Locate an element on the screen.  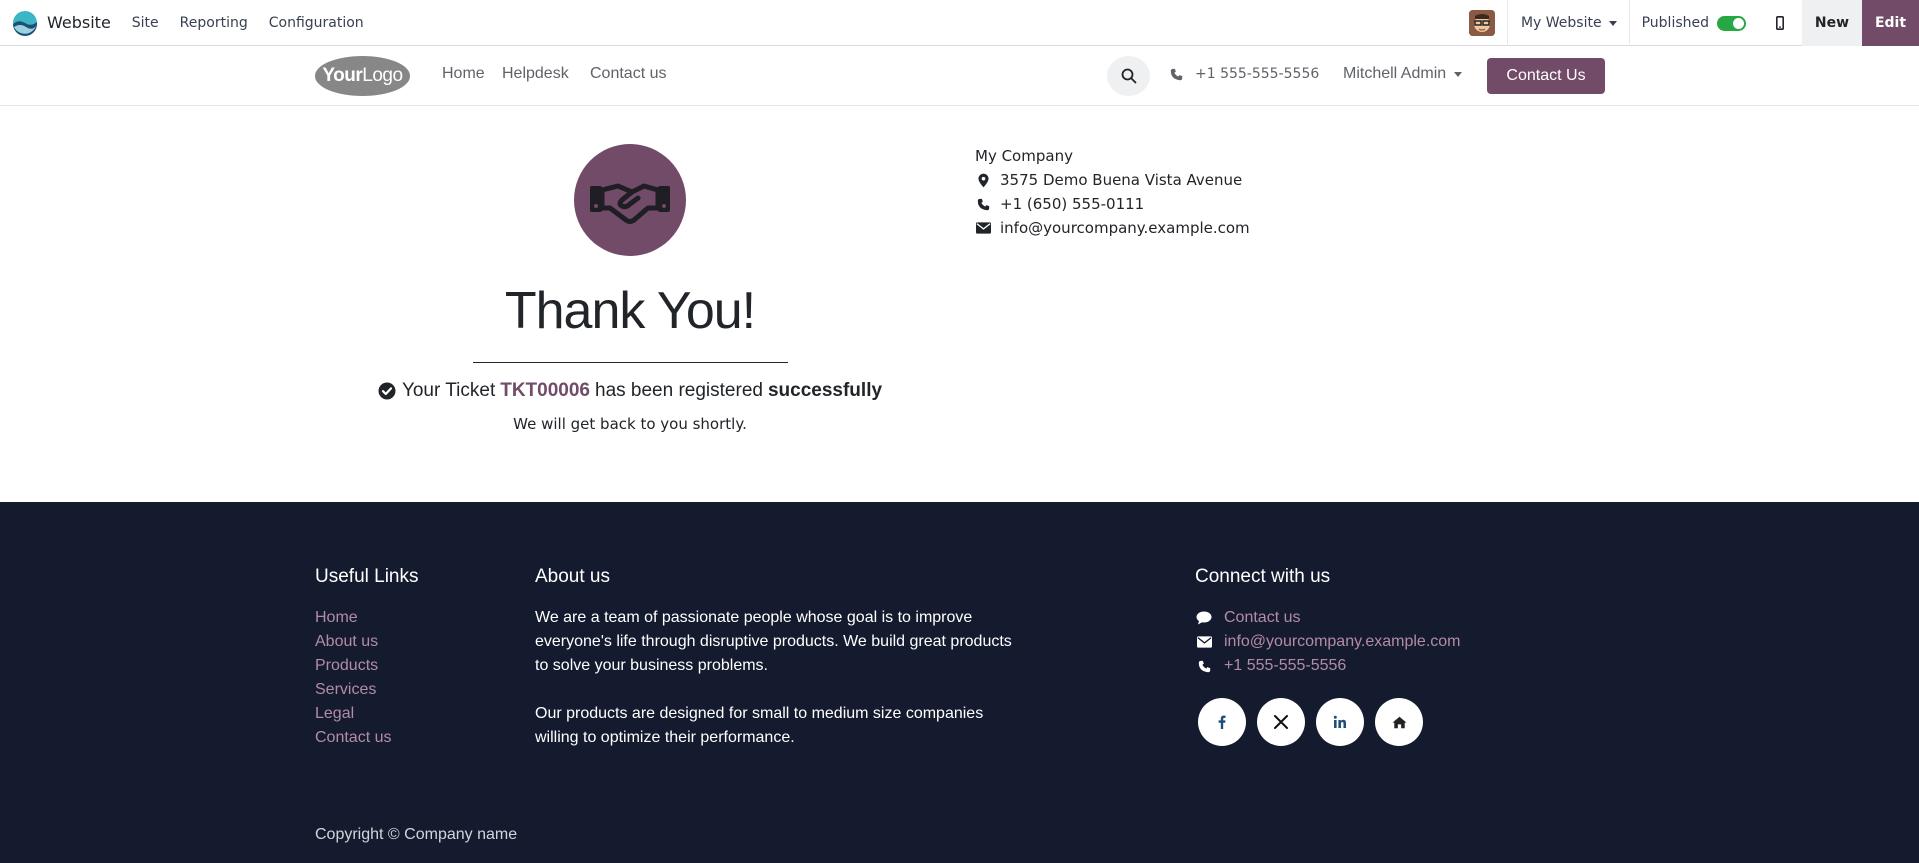
user-avatar is located at coordinates (1481, 23).